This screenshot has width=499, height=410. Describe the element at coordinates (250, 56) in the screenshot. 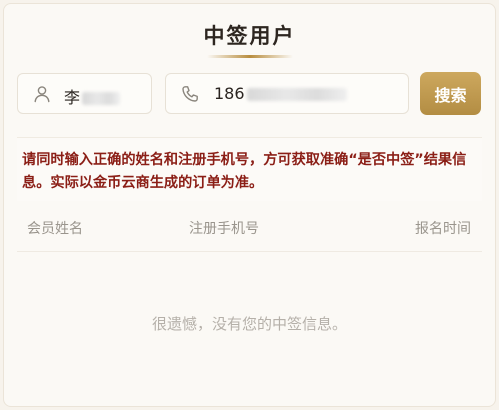

I see `title-underline` at that location.